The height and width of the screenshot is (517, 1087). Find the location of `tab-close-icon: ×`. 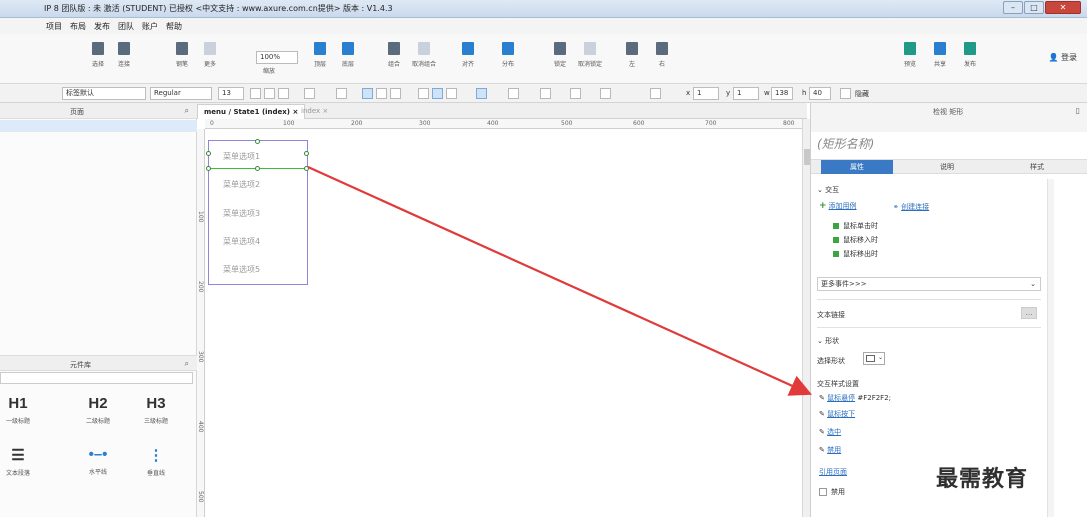

tab-close-icon: × is located at coordinates (325, 111).